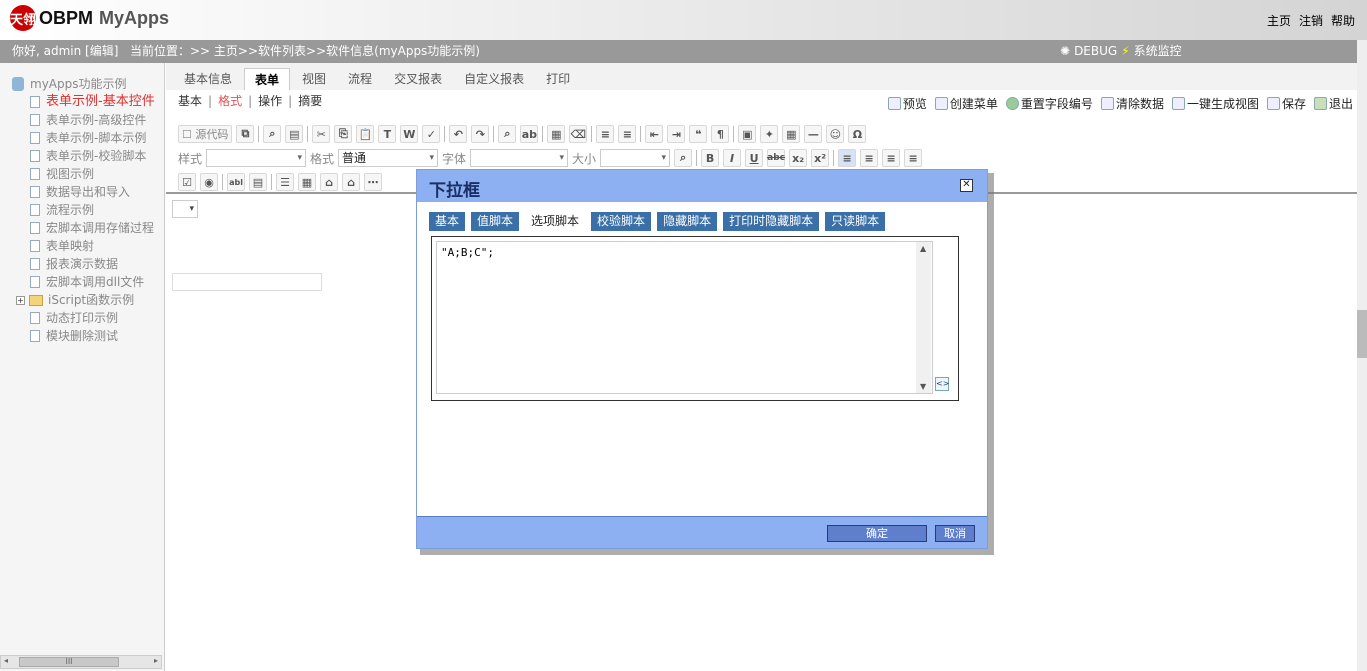 This screenshot has height=671, width=1367. Describe the element at coordinates (343, 134) in the screenshot. I see `copy-icon: ⎘` at that location.